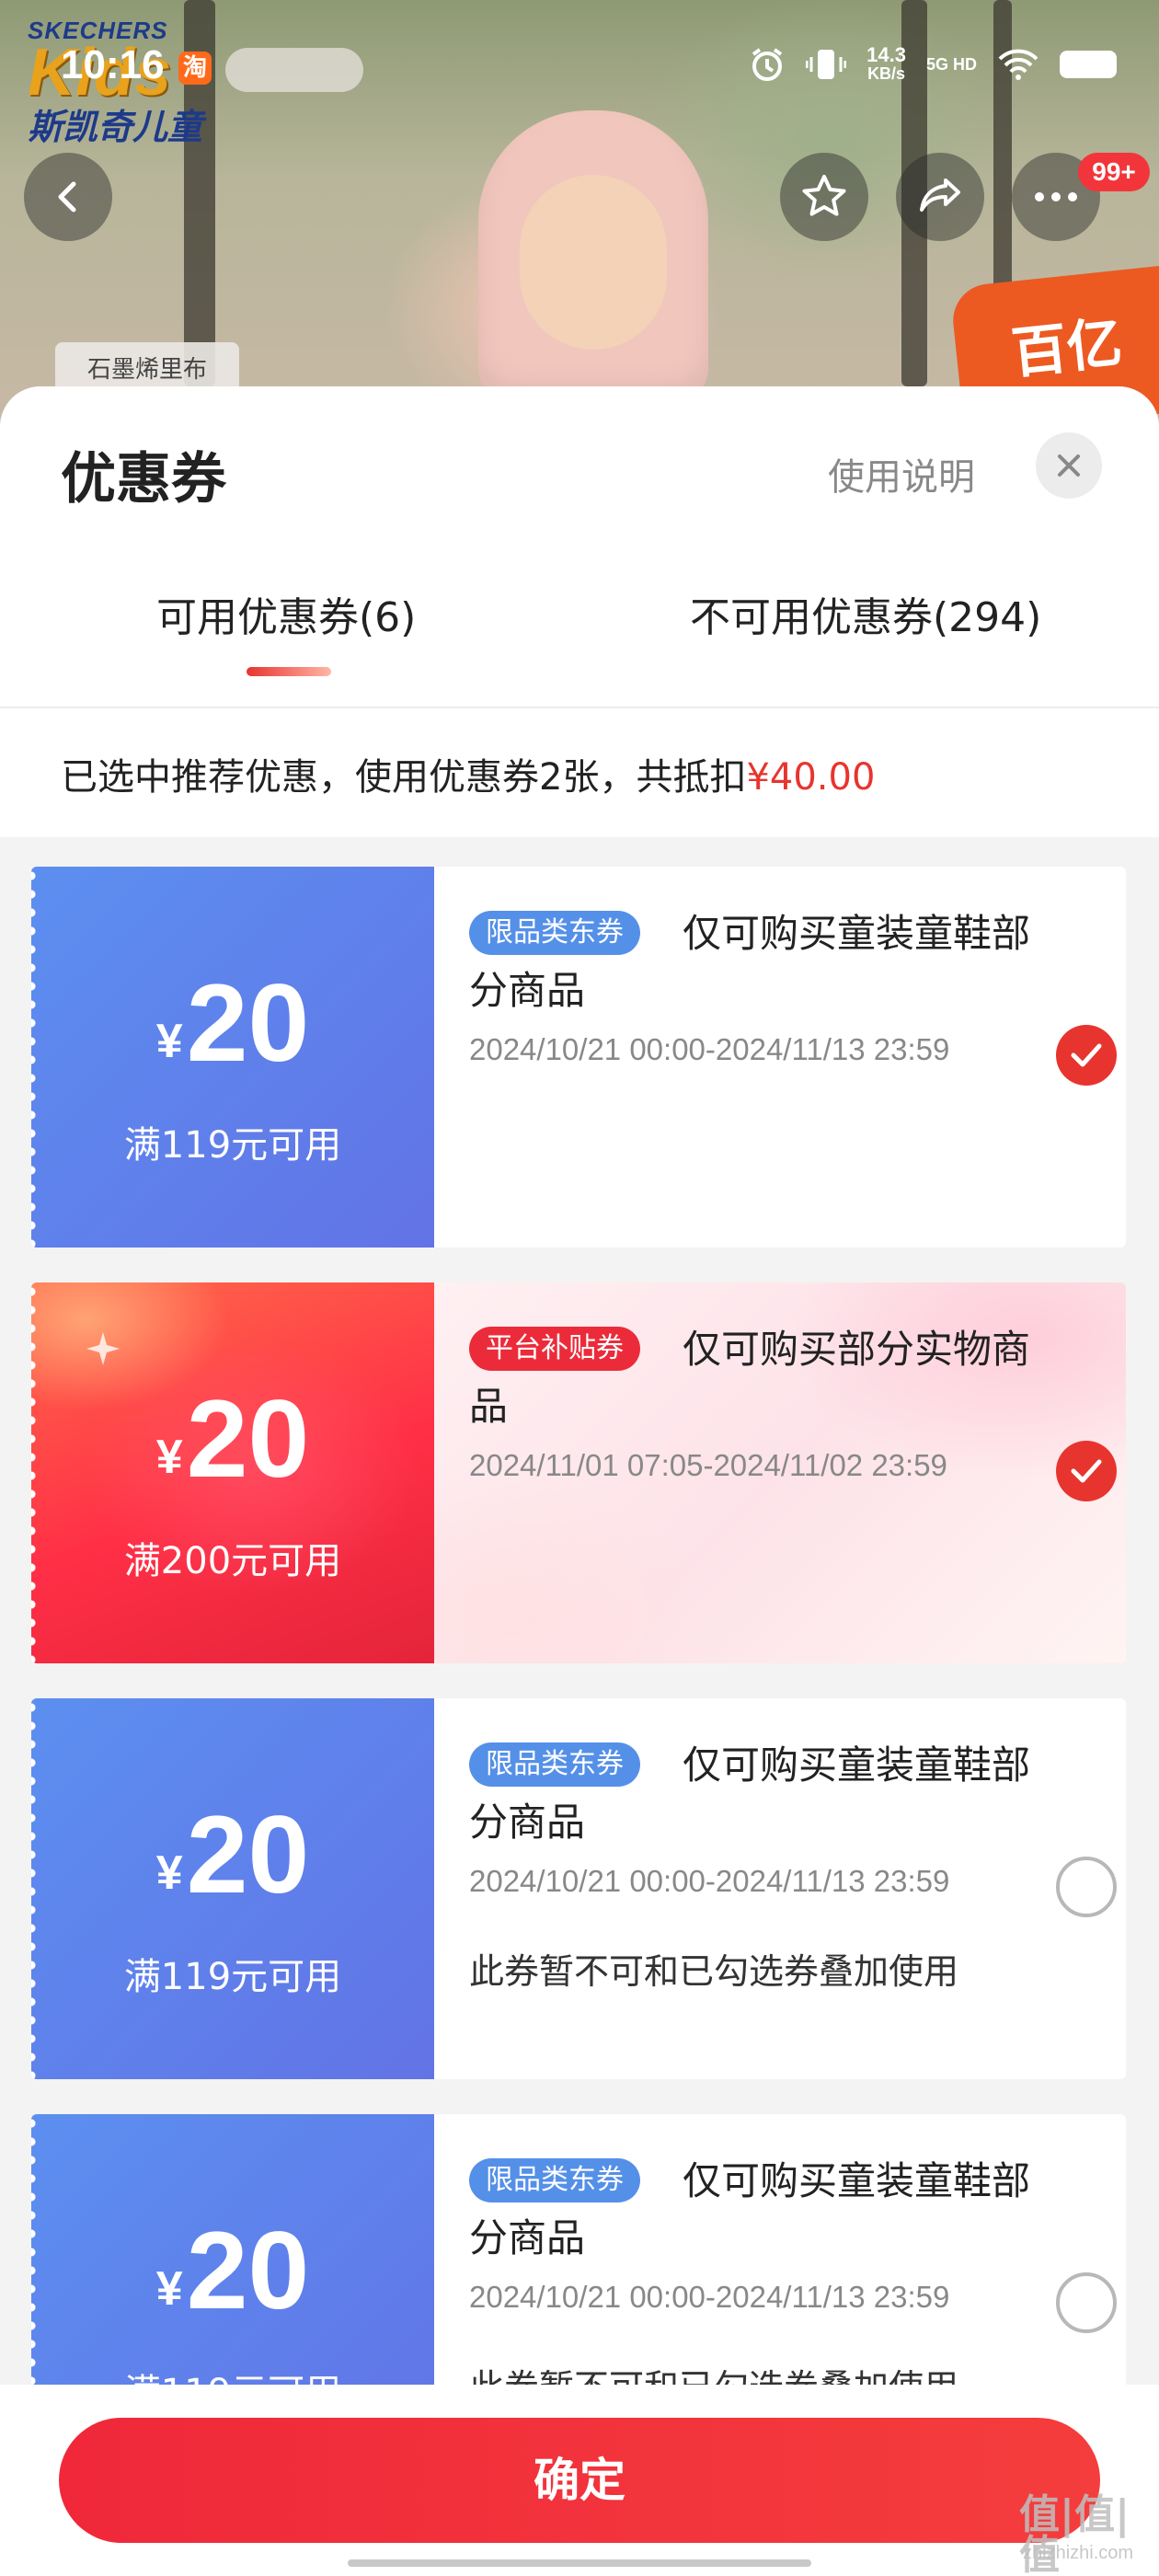 This screenshot has width=1159, height=2576. I want to click on summary-text: 已选中推荐优惠，使用优惠券2张，共抵扣, so click(404, 777).